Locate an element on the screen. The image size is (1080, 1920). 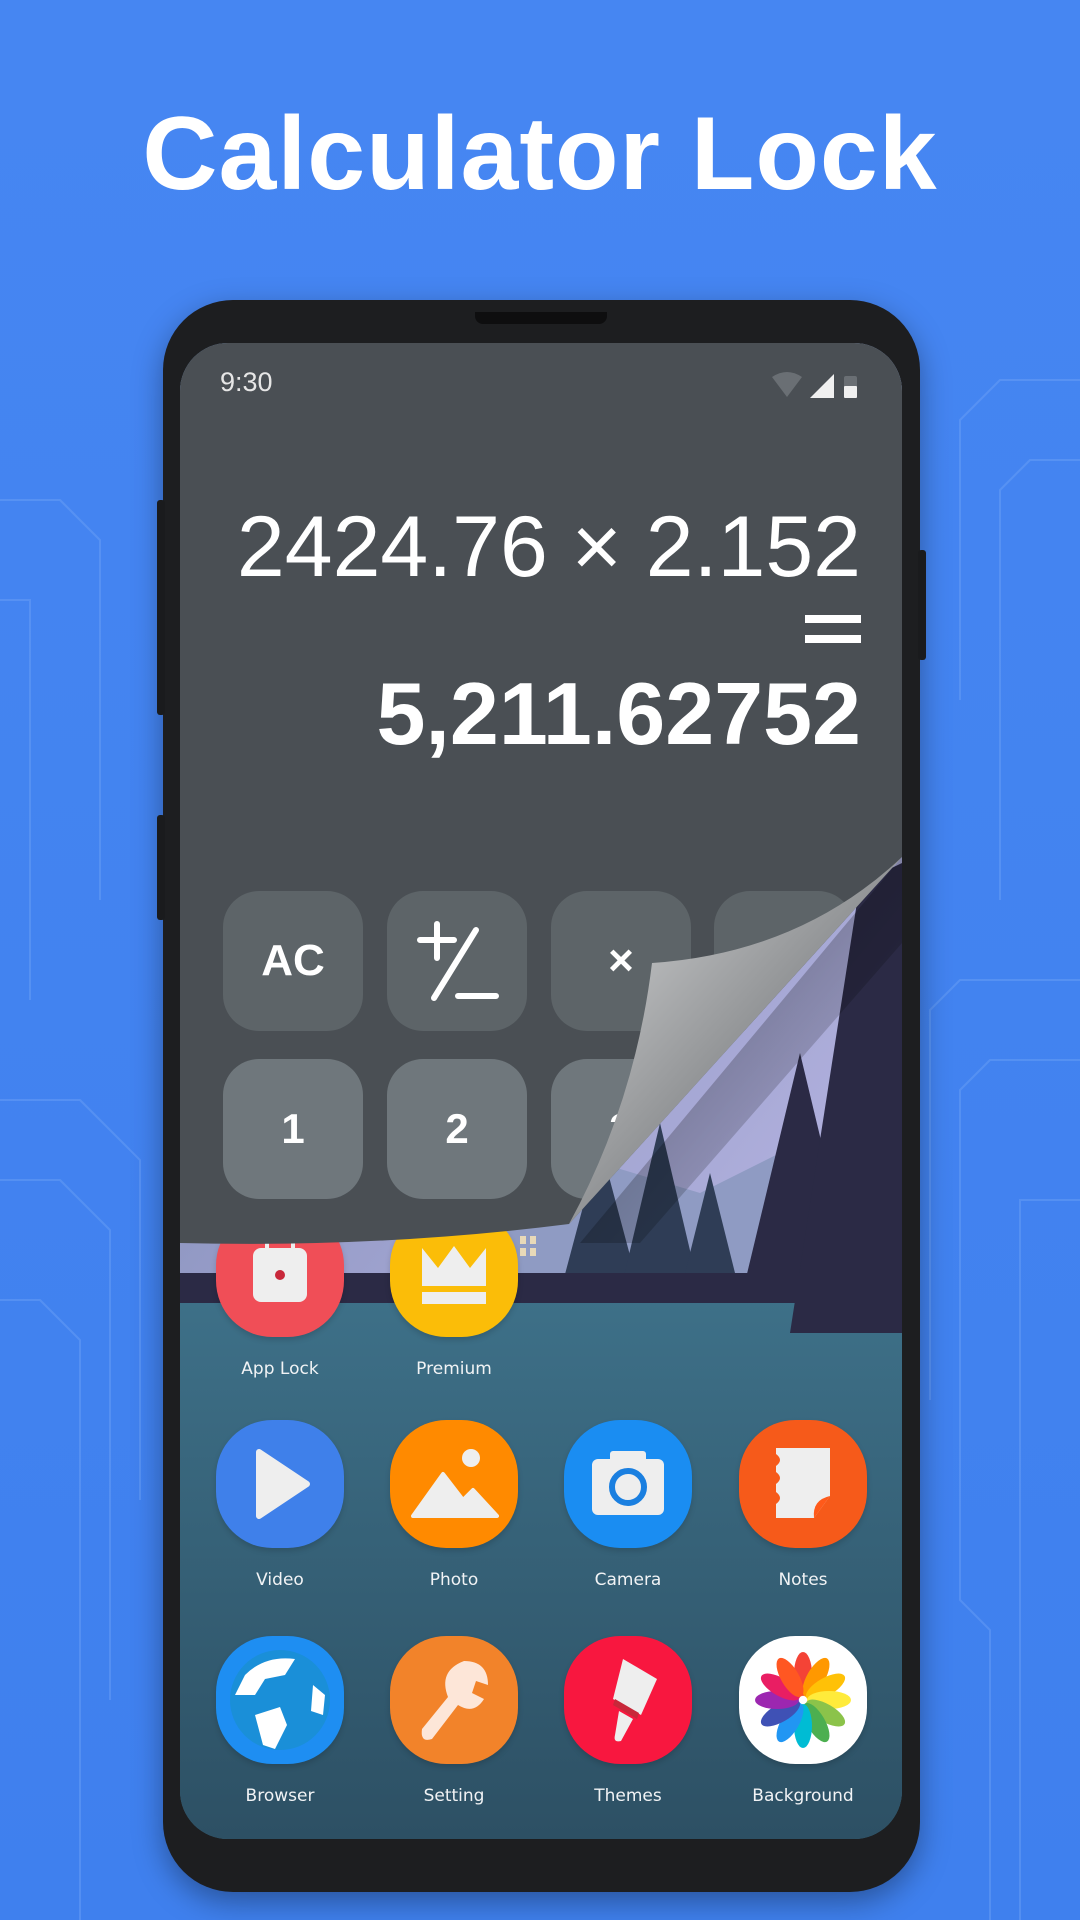
app-notes: Notes is located at coordinates (803, 1505).